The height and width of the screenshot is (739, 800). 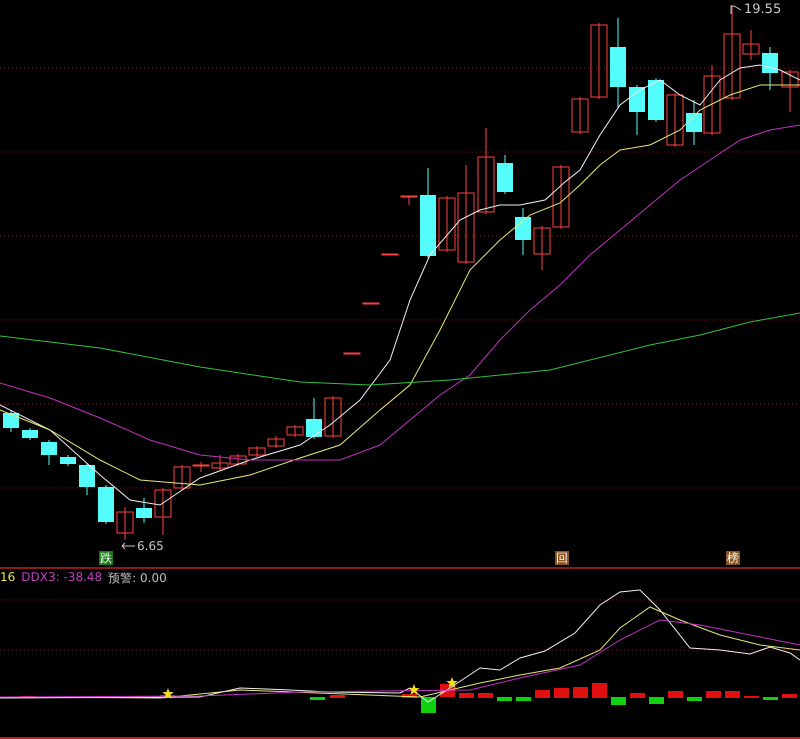 What do you see at coordinates (106, 558) in the screenshot?
I see `signal-marker: 跌` at bounding box center [106, 558].